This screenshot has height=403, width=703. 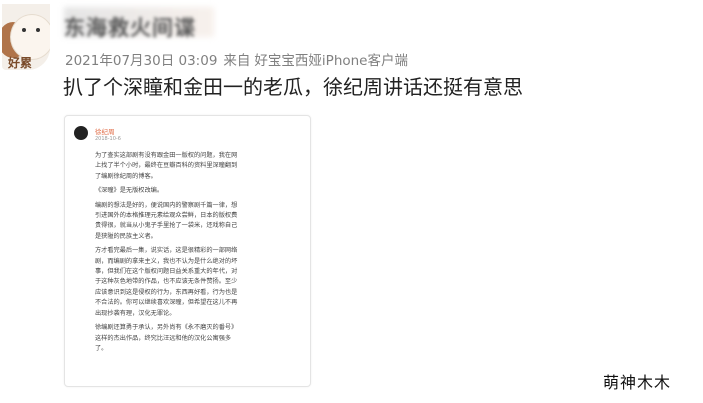 I want to click on username: 东海救火间谍, so click(x=130, y=27).